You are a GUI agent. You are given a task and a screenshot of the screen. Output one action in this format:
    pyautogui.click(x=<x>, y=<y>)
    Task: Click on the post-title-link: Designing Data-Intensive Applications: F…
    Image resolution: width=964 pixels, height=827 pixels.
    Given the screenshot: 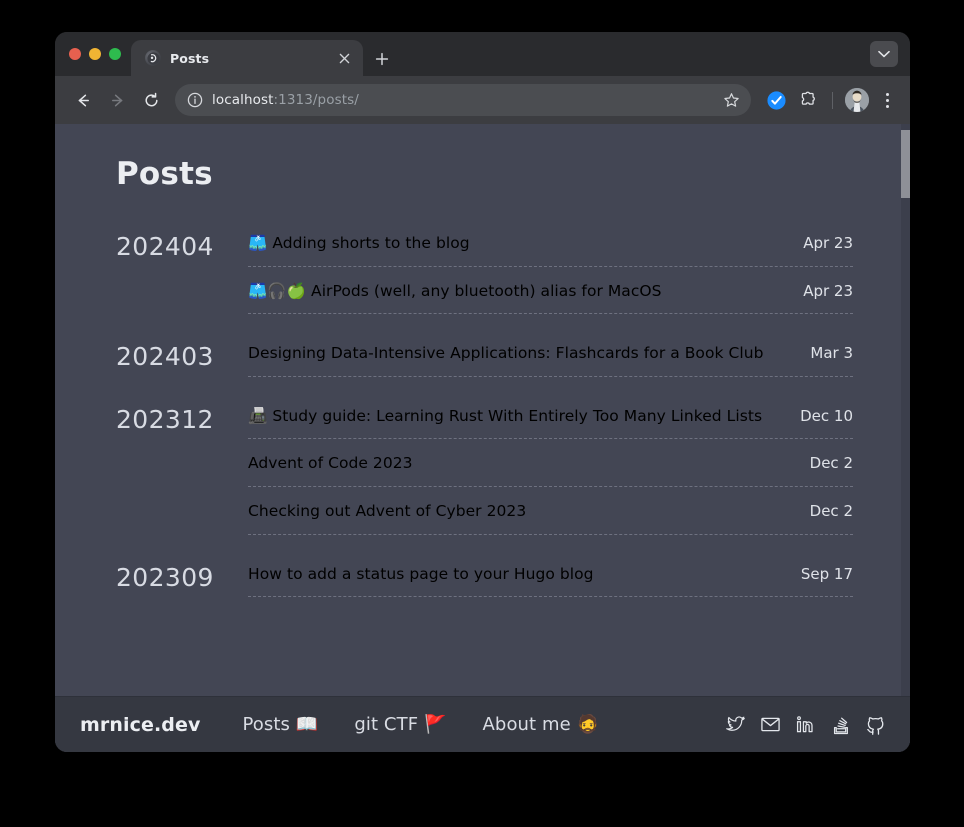 What is the action you would take?
    pyautogui.click(x=523, y=353)
    